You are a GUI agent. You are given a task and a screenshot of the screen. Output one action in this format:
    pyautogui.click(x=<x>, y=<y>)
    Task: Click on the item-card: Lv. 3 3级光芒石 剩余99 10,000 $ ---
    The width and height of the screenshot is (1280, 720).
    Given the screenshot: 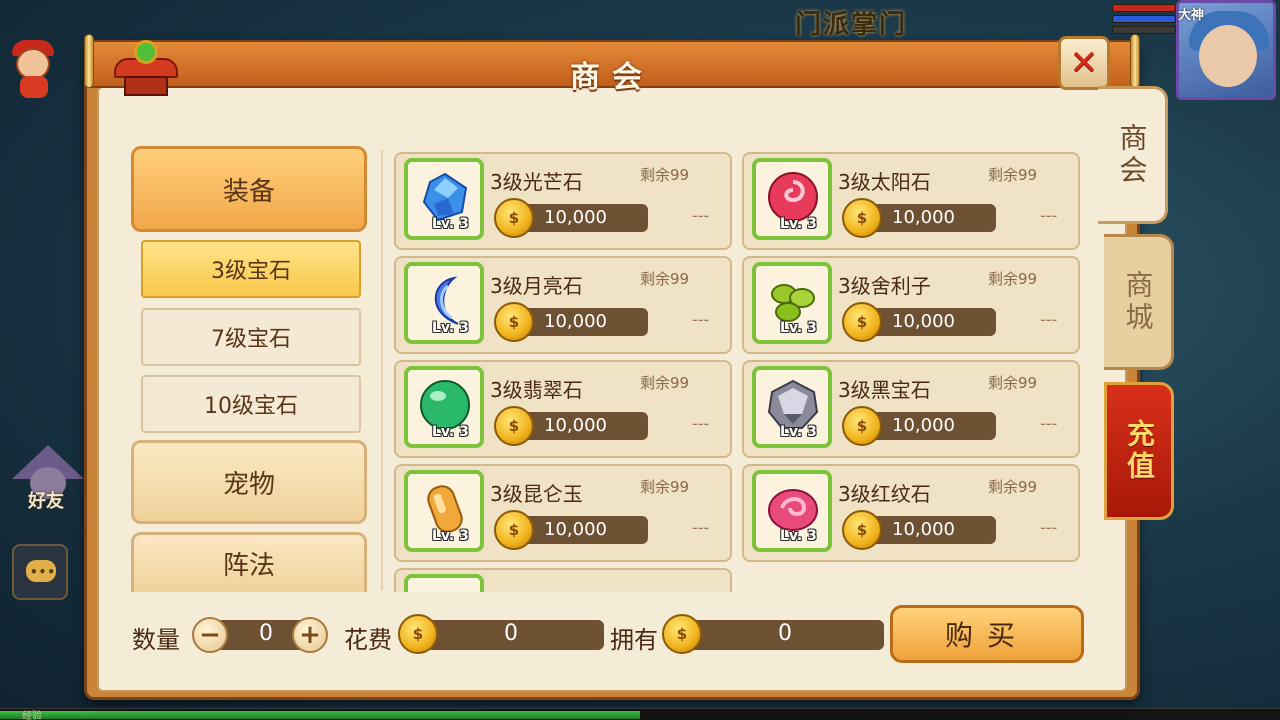 What is the action you would take?
    pyautogui.click(x=563, y=201)
    